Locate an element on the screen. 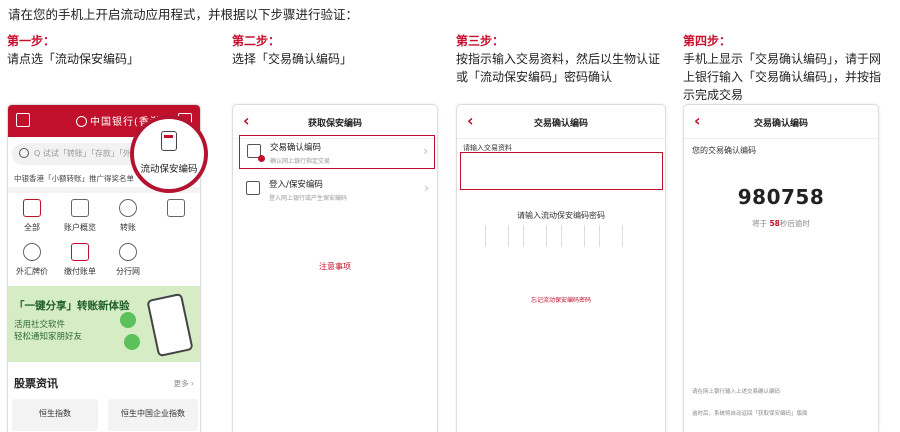  search-icon is located at coordinates (24, 153).